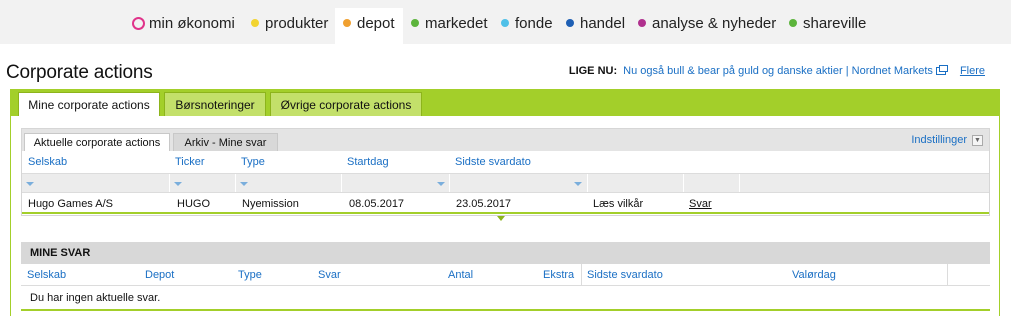 The image size is (1011, 316). I want to click on nav-label: produkter, so click(297, 23).